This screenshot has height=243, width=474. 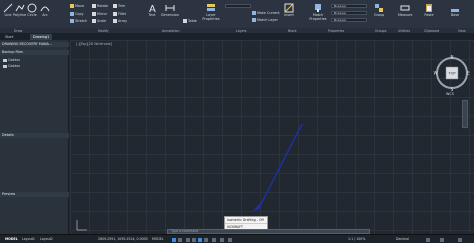 What do you see at coordinates (28, 239) in the screenshot?
I see `tab-layout1: Layout1` at bounding box center [28, 239].